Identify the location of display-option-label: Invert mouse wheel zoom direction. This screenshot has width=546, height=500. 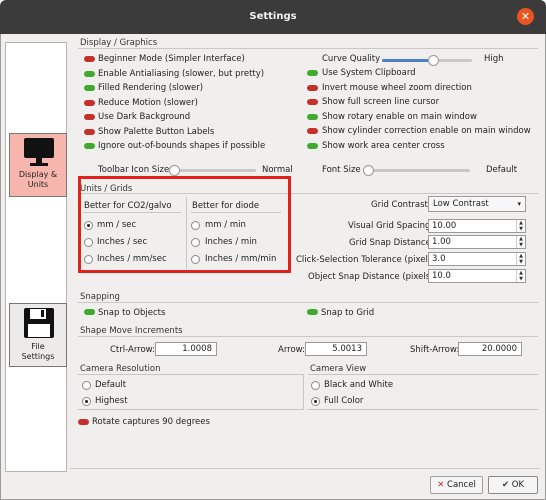
(397, 87).